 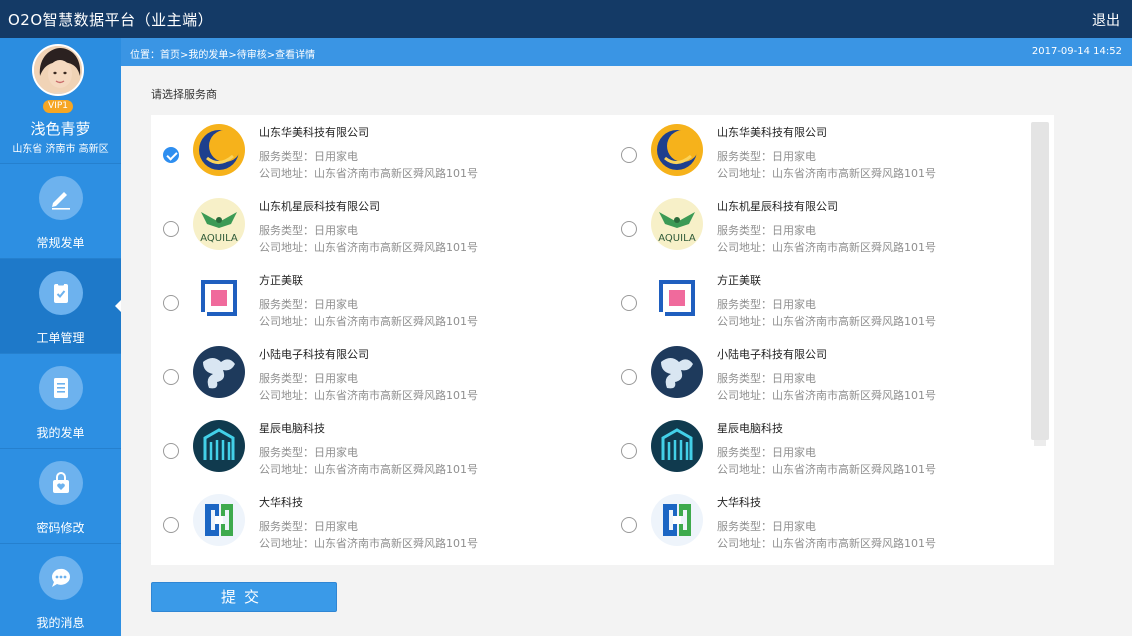 I want to click on sidebar-item-my-orders: 我的发单, so click(x=60, y=400).